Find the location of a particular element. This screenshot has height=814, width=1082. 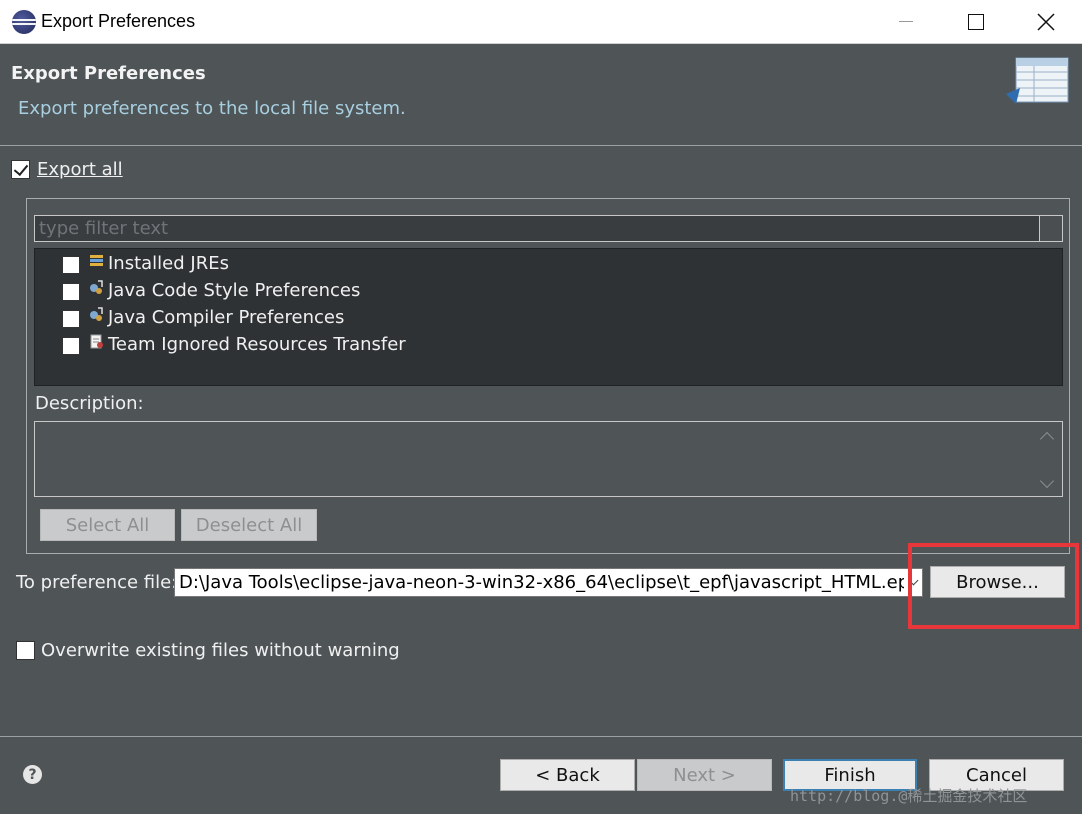

tree-item: Installed JREs is located at coordinates (548, 264).